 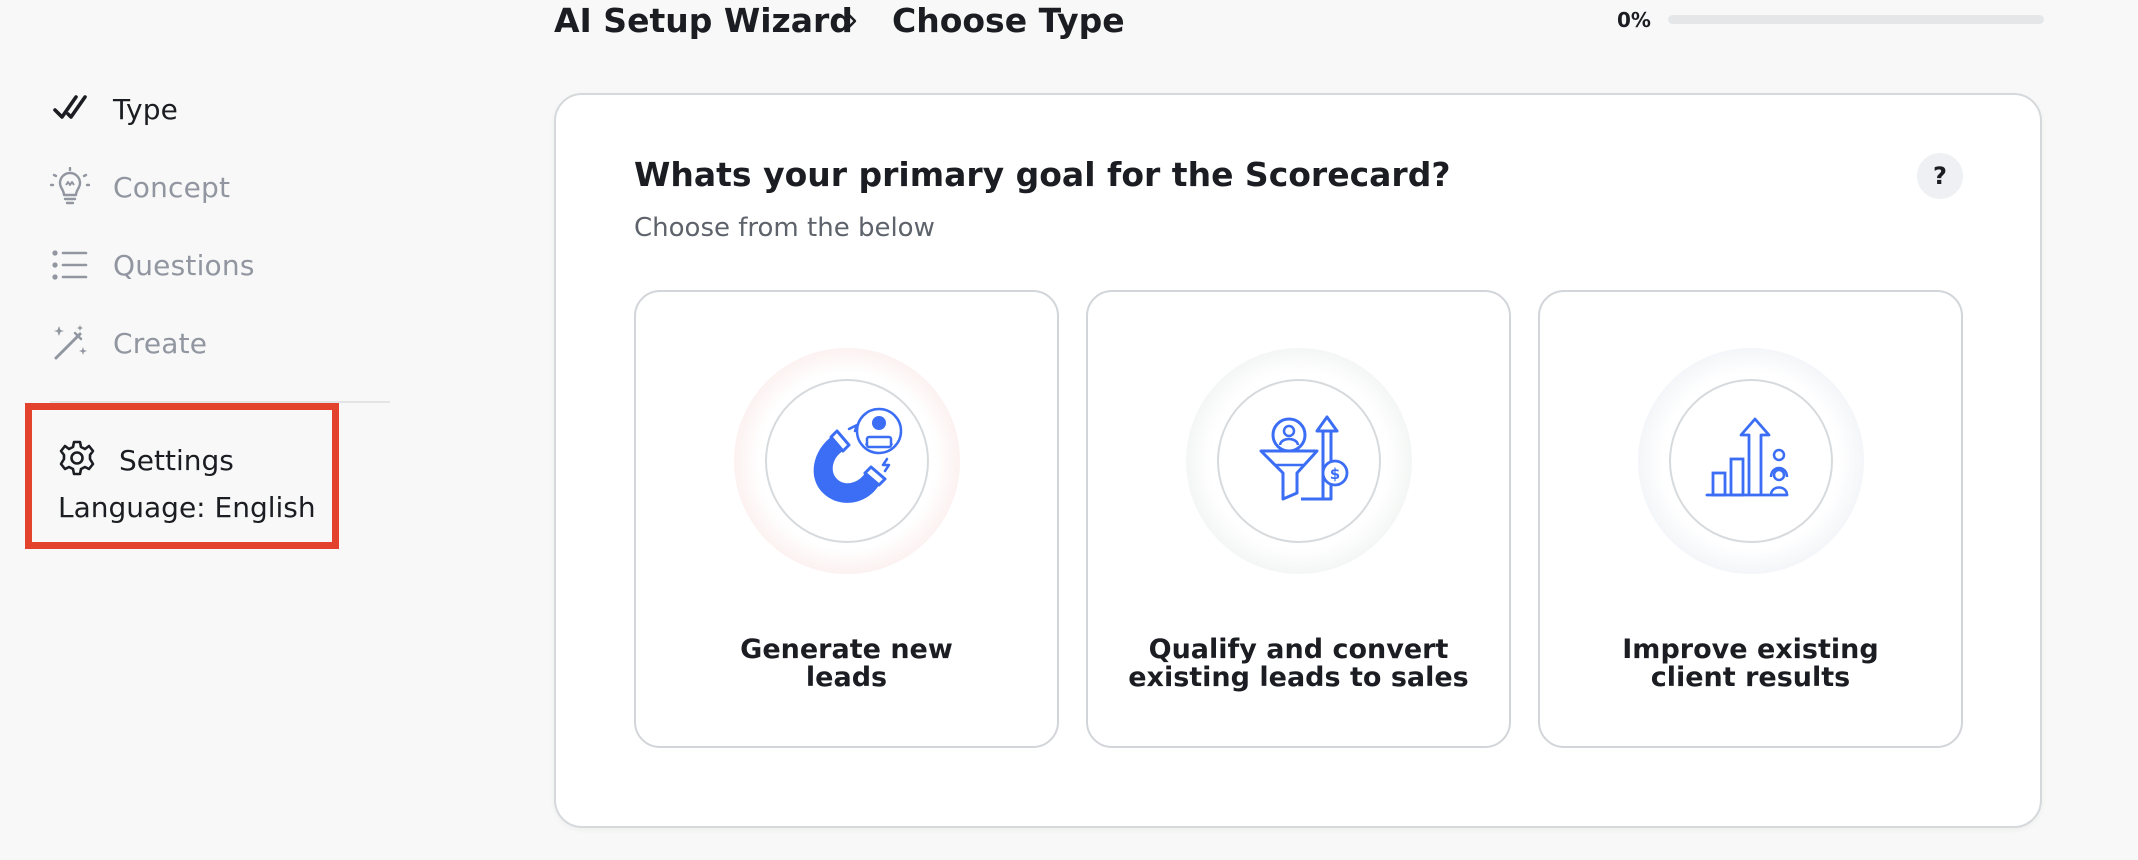 What do you see at coordinates (847, 461) in the screenshot?
I see `magnet-lead-icon` at bounding box center [847, 461].